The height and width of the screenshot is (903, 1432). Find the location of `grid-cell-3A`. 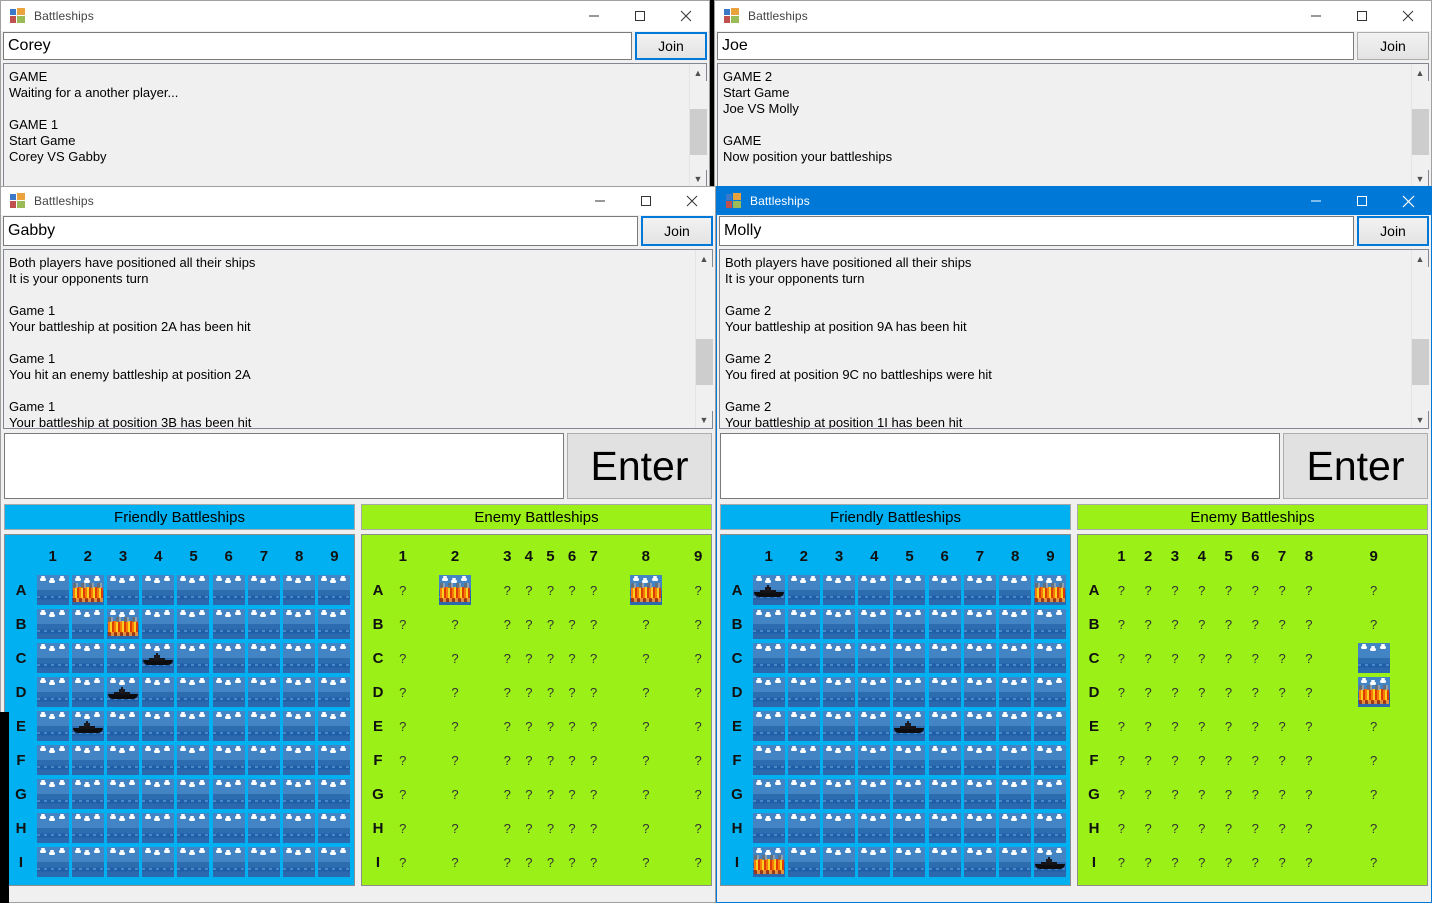

grid-cell-3A is located at coordinates (122, 590).